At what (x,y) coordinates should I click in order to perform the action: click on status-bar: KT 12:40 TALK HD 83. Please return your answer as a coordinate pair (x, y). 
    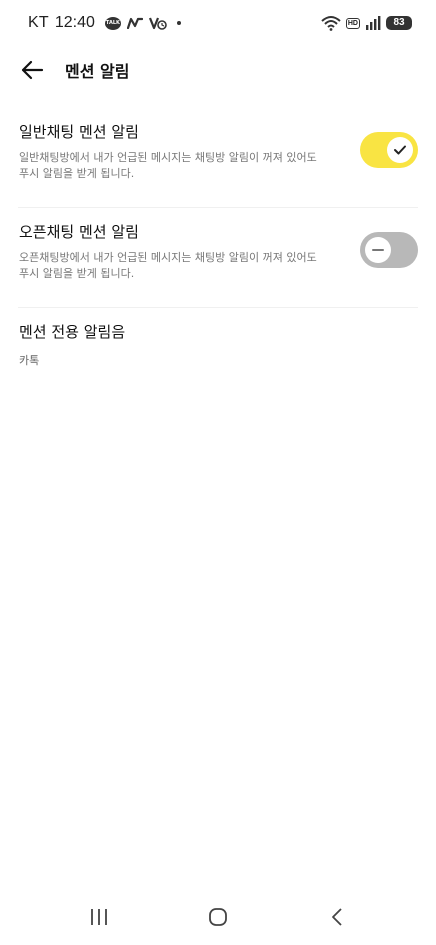
    Looking at the image, I should click on (218, 23).